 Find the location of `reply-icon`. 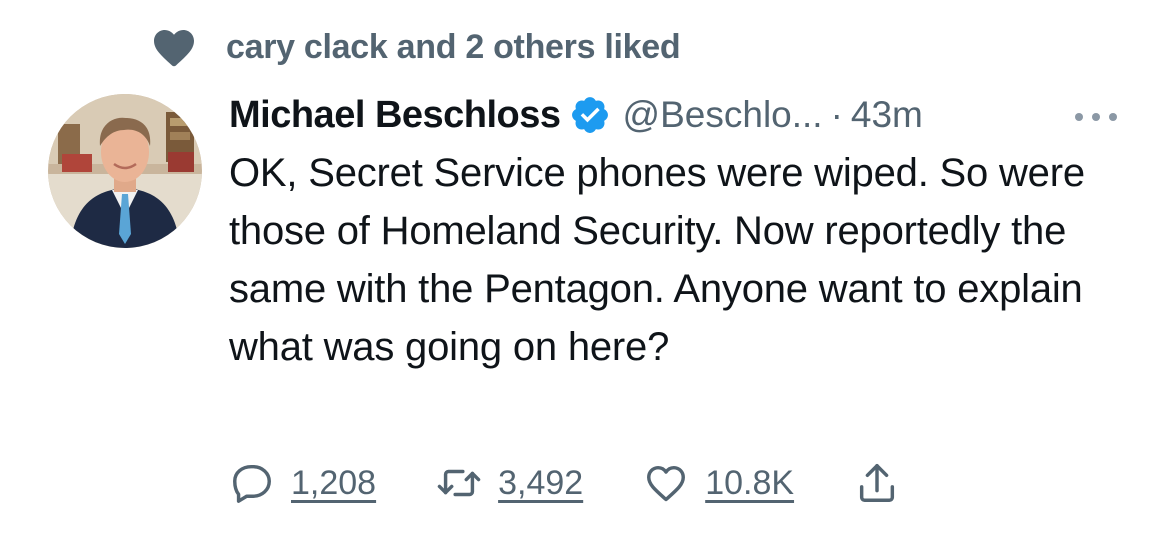

reply-icon is located at coordinates (252, 483).